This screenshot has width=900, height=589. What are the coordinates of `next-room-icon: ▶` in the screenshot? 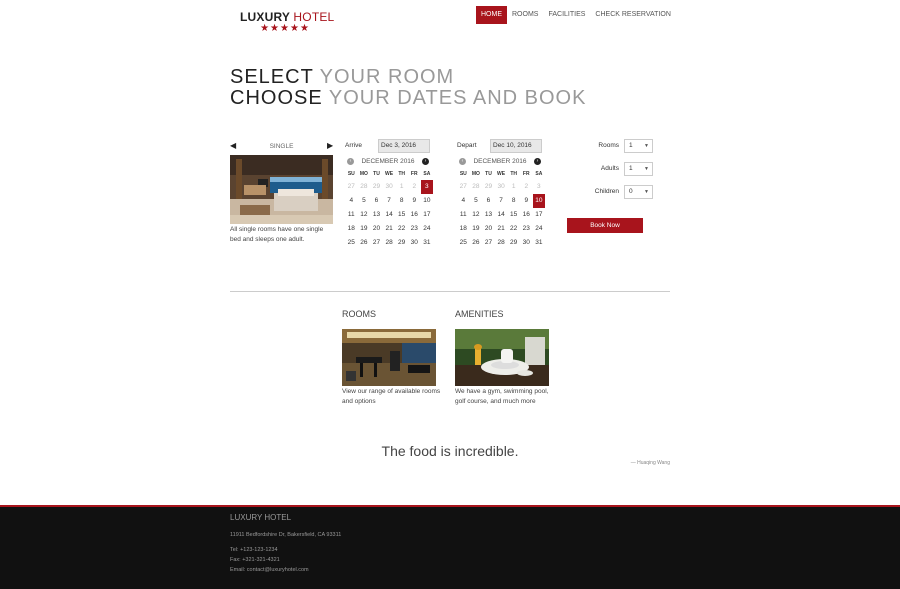 It's located at (330, 146).